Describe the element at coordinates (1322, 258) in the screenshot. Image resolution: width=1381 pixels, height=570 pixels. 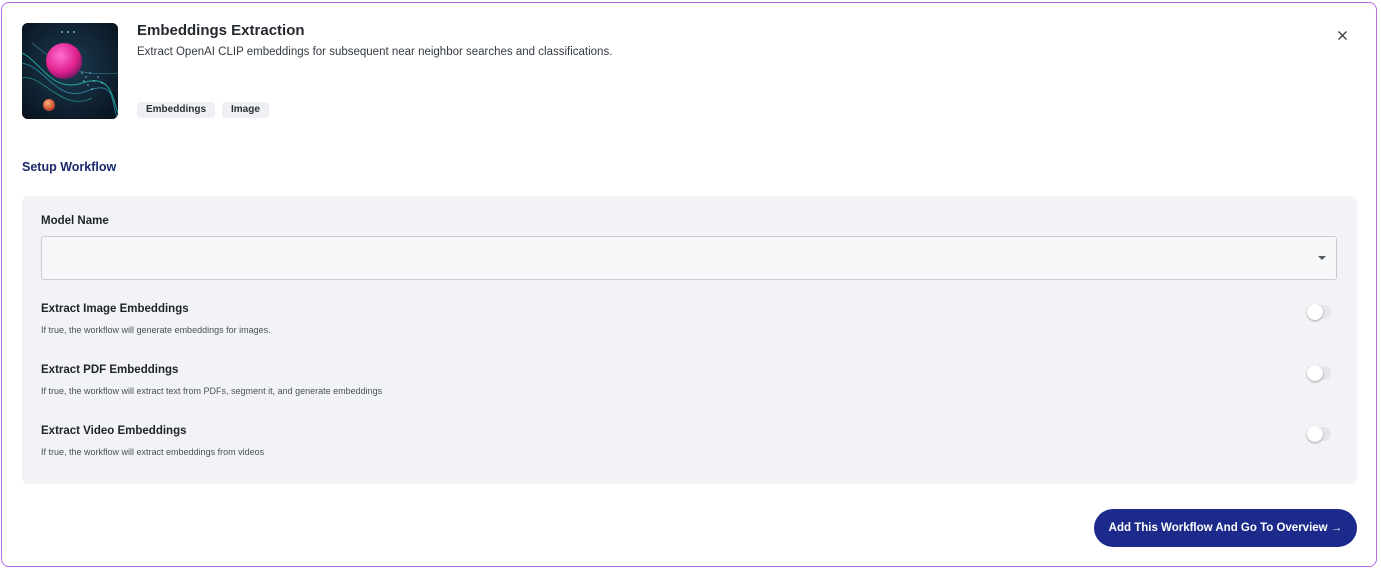
I see `dropdown-arrow-icon` at that location.